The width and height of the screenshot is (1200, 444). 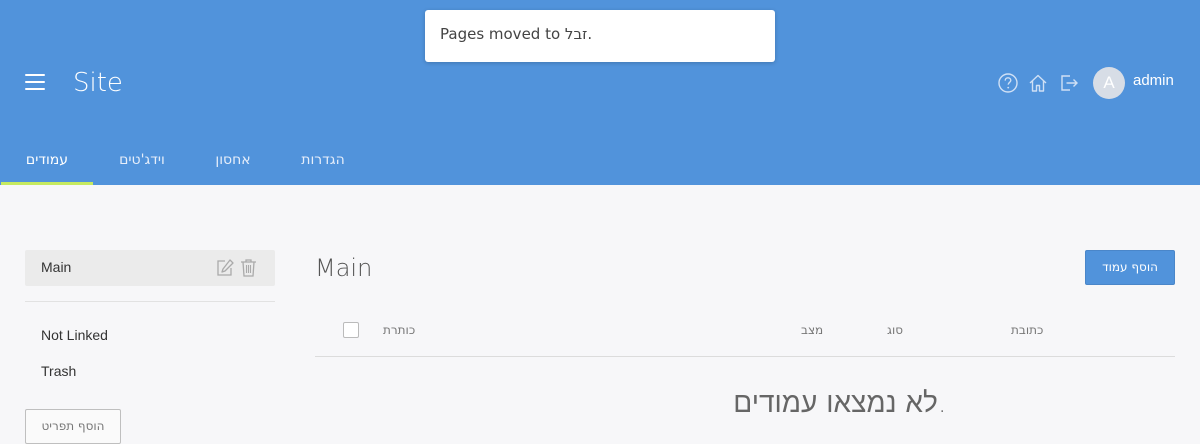 I want to click on logout-icon, so click(x=1069, y=83).